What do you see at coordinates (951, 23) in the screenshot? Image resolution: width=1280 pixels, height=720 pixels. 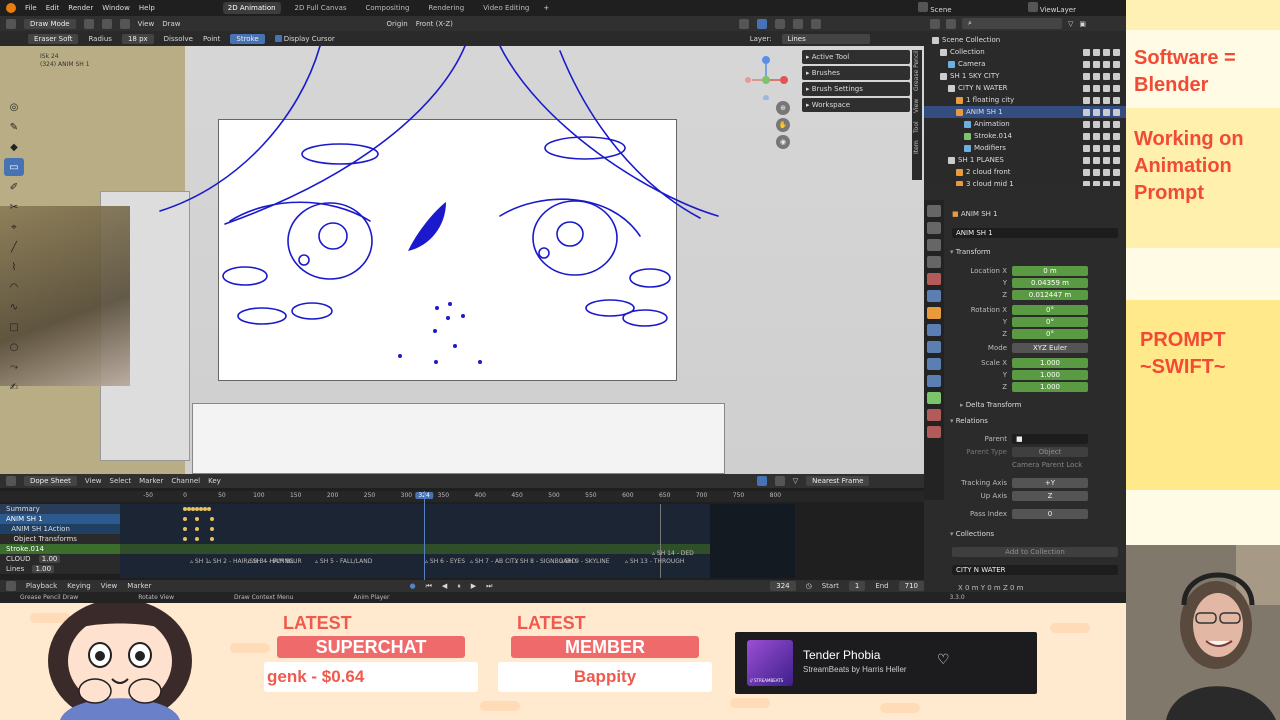 I see `display-mode-icon` at bounding box center [951, 23].